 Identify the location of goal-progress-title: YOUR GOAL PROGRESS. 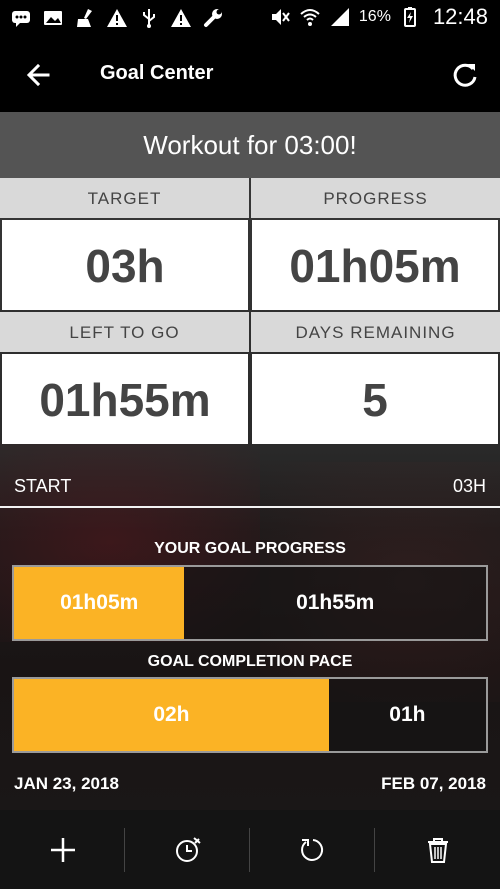
(250, 548).